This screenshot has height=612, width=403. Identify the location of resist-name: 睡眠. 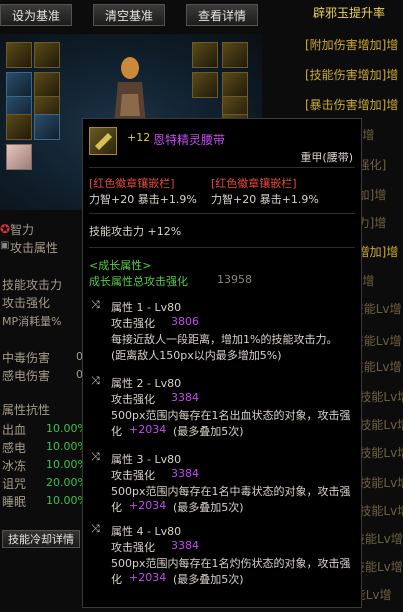
(14, 502).